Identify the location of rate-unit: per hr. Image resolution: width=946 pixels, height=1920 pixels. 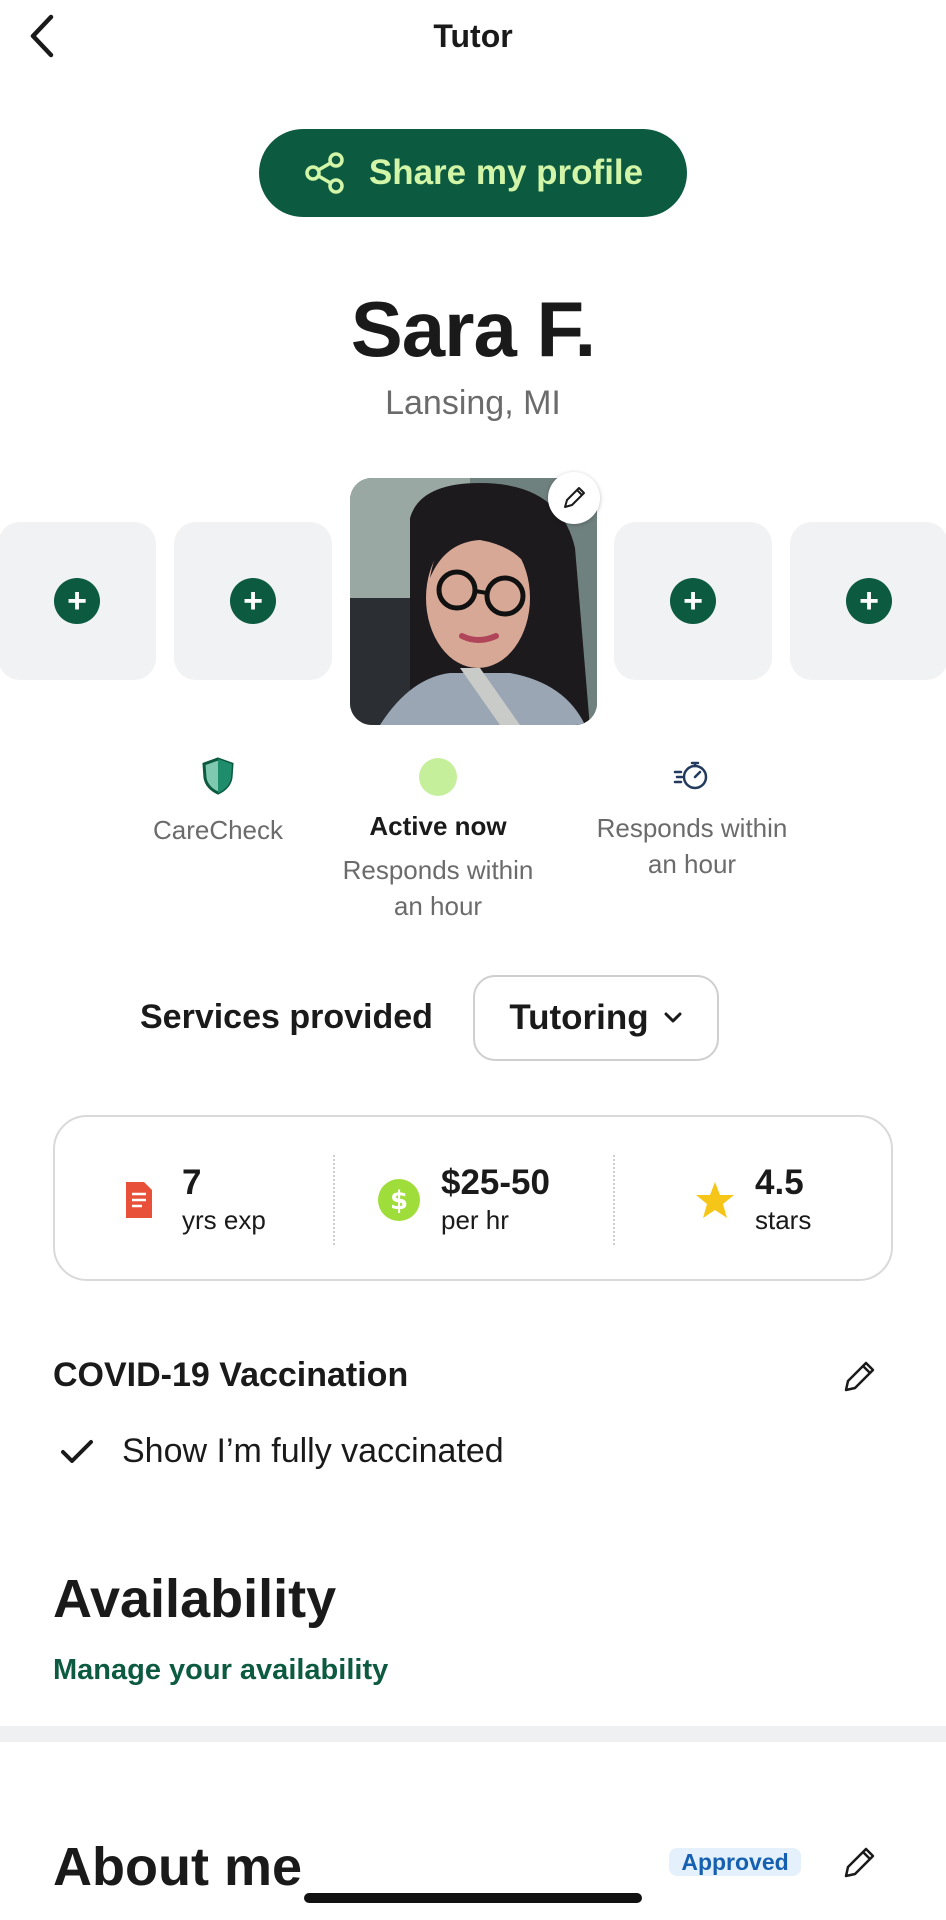
(475, 1220).